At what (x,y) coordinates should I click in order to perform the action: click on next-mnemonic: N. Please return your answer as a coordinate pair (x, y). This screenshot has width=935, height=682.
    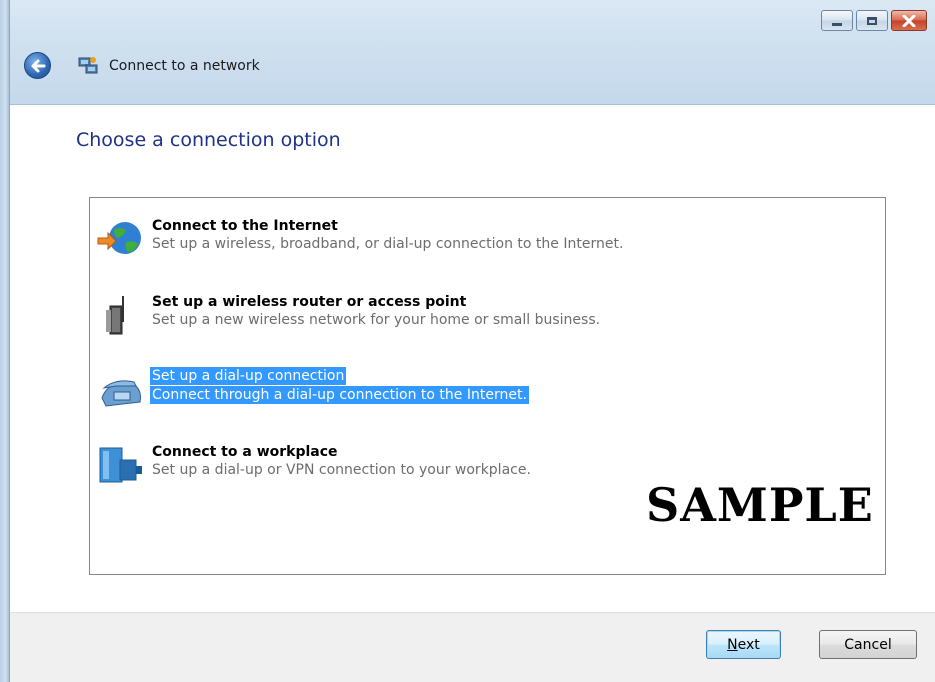
    Looking at the image, I should click on (732, 644).